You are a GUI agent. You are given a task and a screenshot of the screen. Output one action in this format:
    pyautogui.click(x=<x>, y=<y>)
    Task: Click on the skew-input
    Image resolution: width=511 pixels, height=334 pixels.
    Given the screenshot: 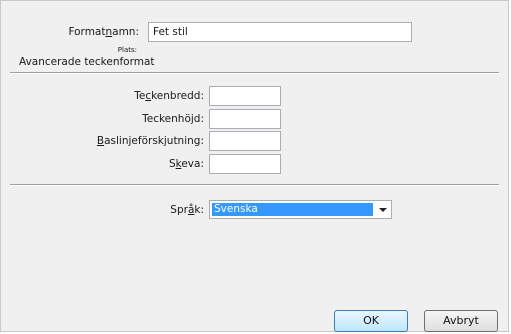 What is the action you would take?
    pyautogui.click(x=245, y=164)
    